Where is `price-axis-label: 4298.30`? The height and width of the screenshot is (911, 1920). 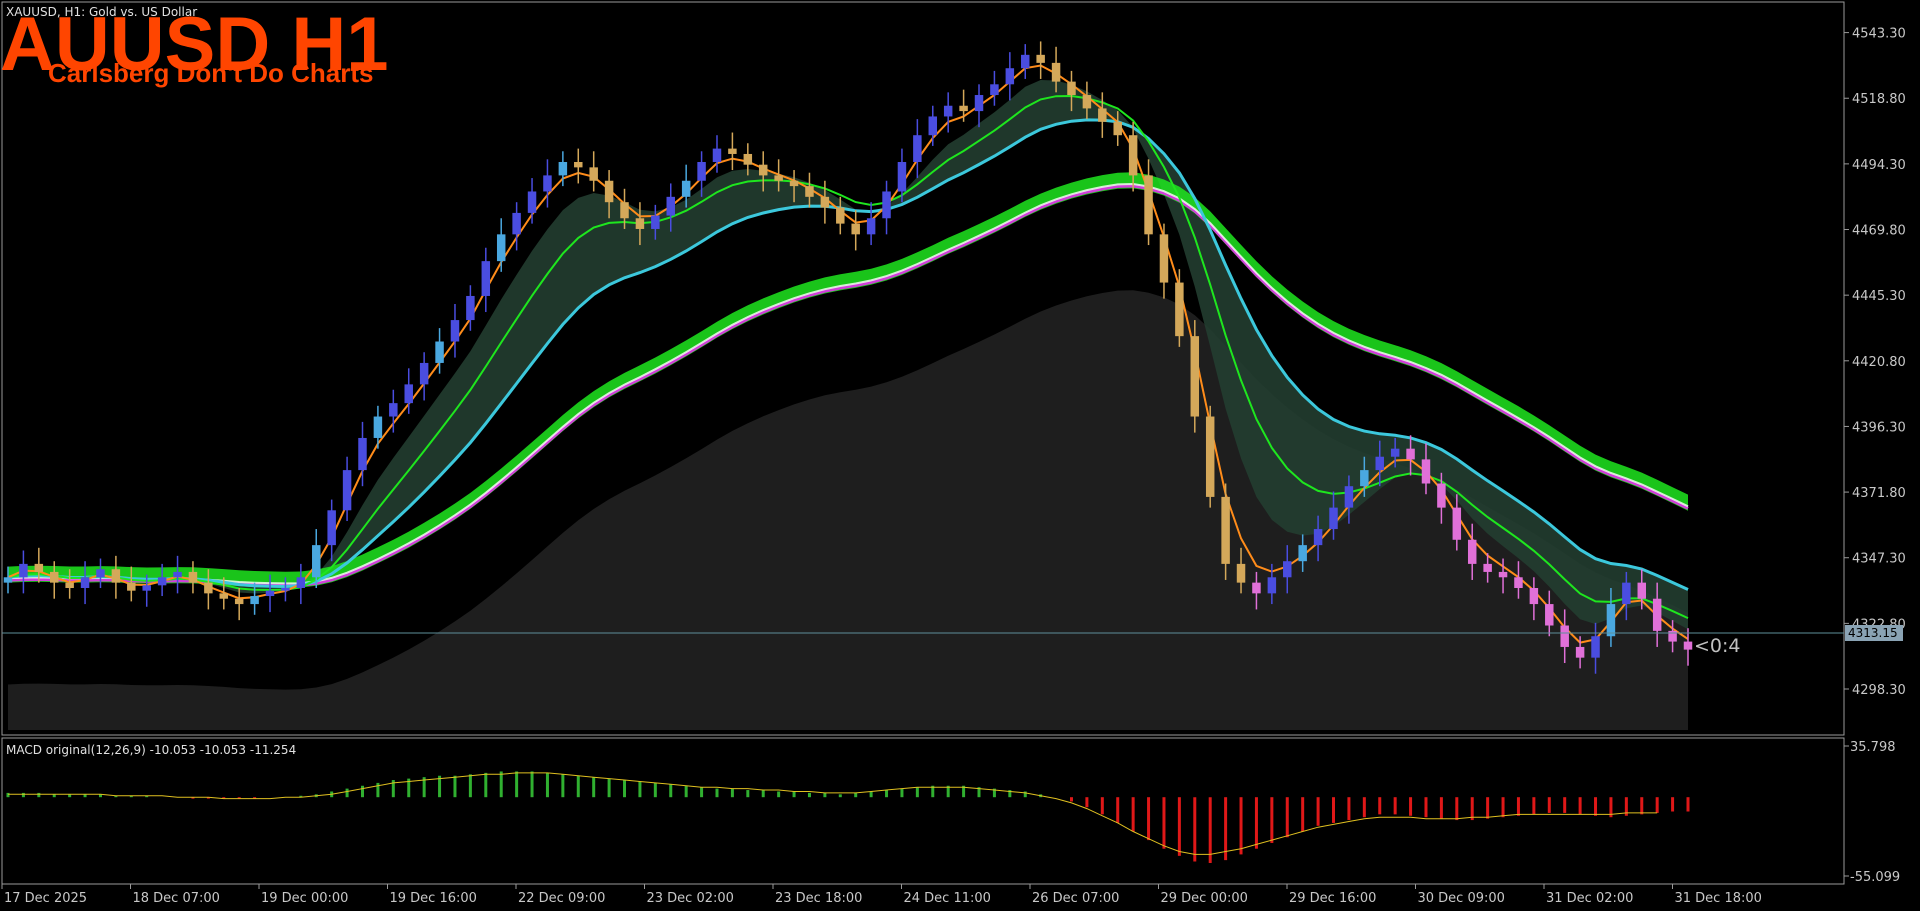
price-axis-label: 4298.30 is located at coordinates (1879, 690).